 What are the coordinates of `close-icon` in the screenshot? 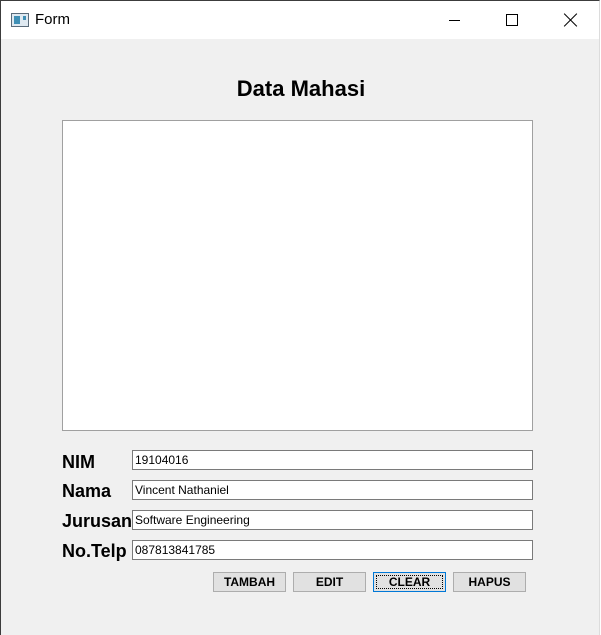 It's located at (571, 20).